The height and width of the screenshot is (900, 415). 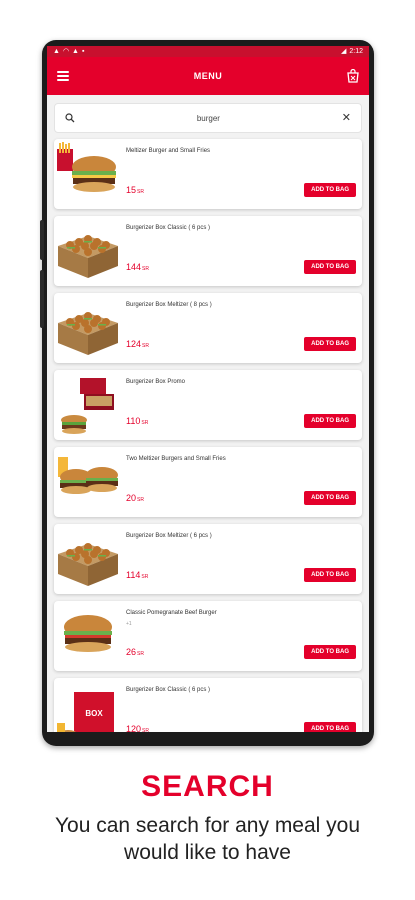 What do you see at coordinates (356, 51) in the screenshot?
I see `status-time: 2:12` at bounding box center [356, 51].